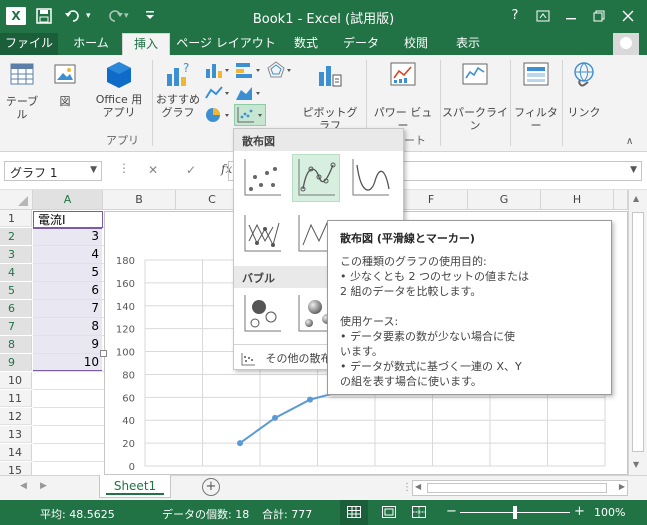 The width and height of the screenshot is (647, 525). Describe the element at coordinates (153, 170) in the screenshot. I see `cancel-icon: ✕` at that location.